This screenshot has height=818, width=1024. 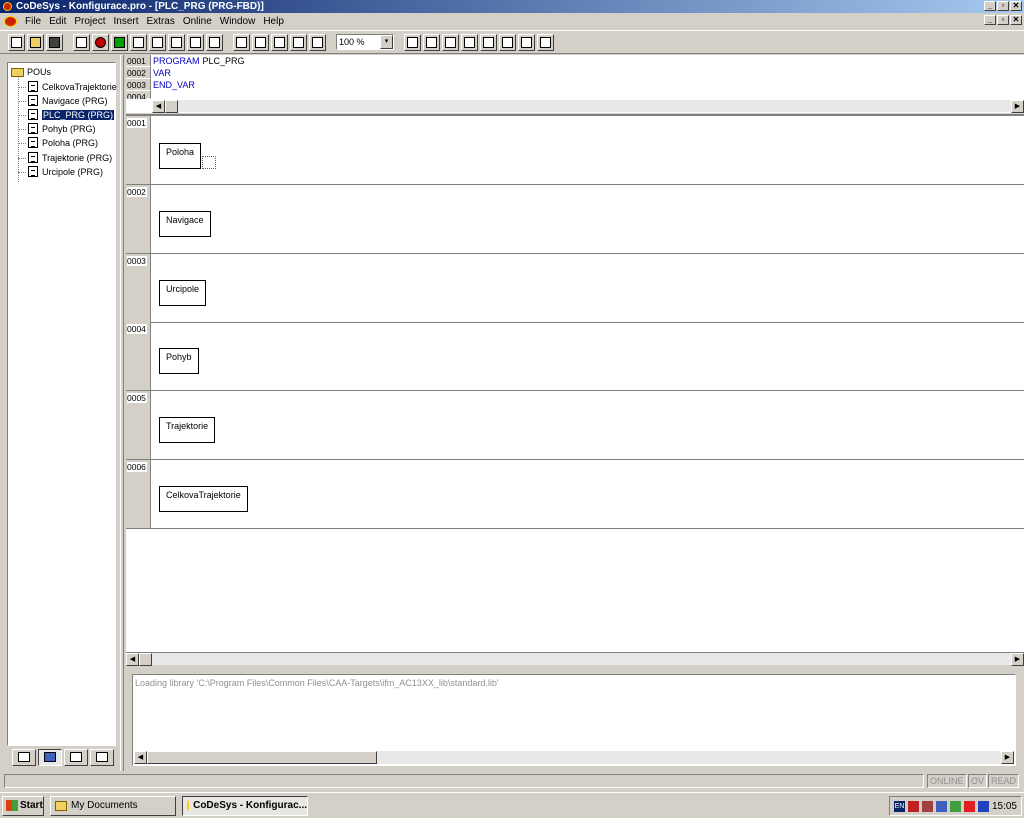 What do you see at coordinates (179, 361) in the screenshot?
I see `function-block-pohyb: Pohyb` at bounding box center [179, 361].